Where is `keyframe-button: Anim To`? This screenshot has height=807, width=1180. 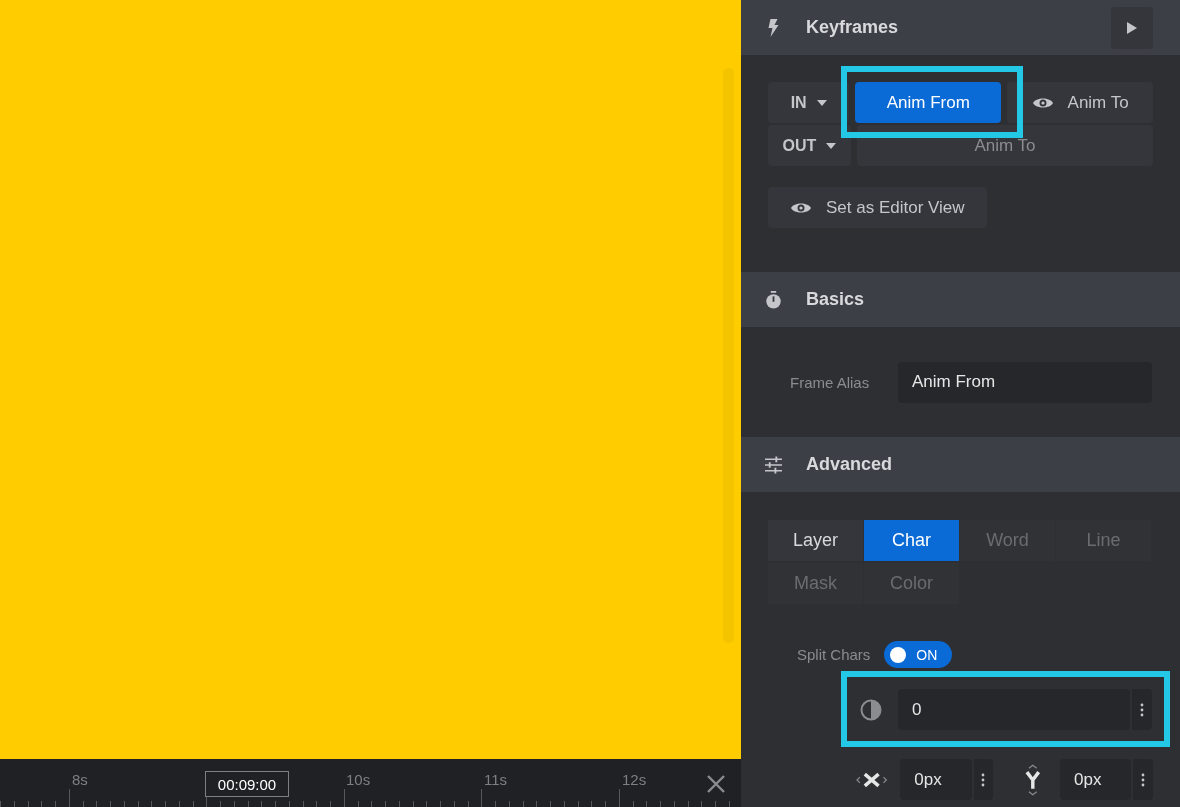
keyframe-button: Anim To is located at coordinates (1080, 102).